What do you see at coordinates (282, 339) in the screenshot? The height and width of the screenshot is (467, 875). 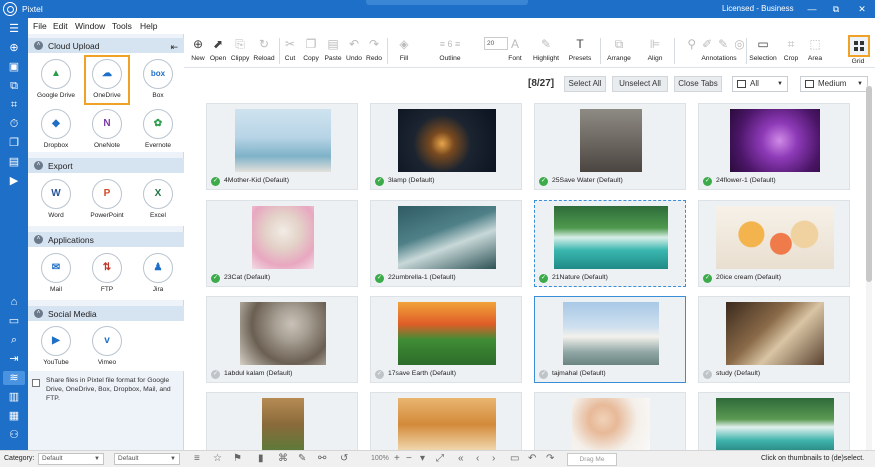 I see `thumbnail-card: ✓ 1abdul kalam (Default)` at bounding box center [282, 339].